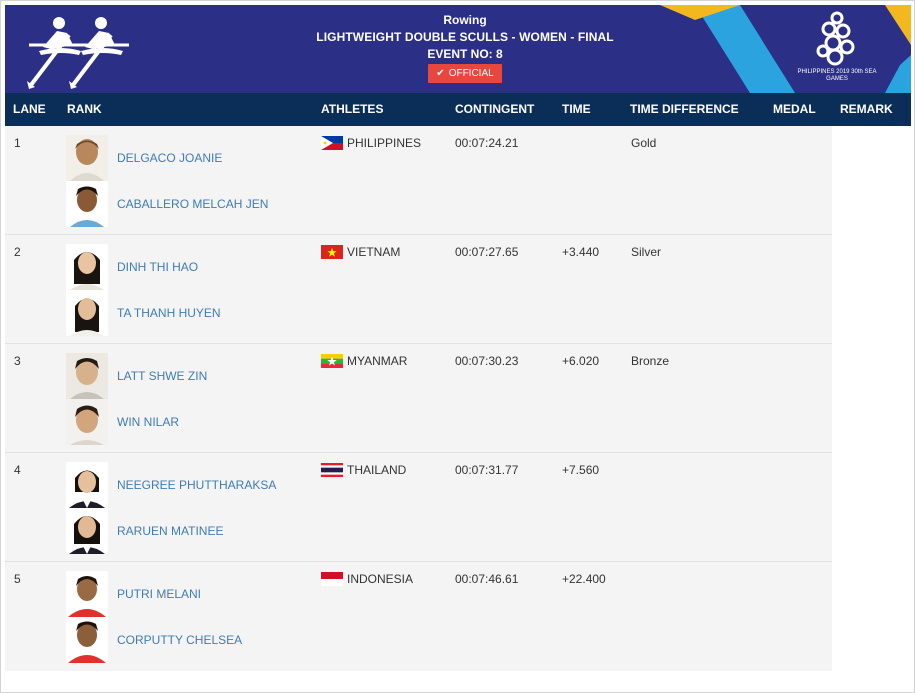  What do you see at coordinates (581, 470) in the screenshot?
I see `time-difference: +7.560` at bounding box center [581, 470].